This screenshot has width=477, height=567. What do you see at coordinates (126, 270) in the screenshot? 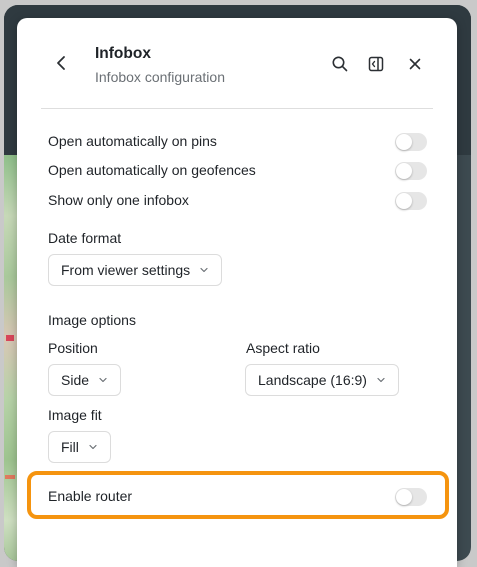
I see `date-format-value: From viewer settings` at bounding box center [126, 270].